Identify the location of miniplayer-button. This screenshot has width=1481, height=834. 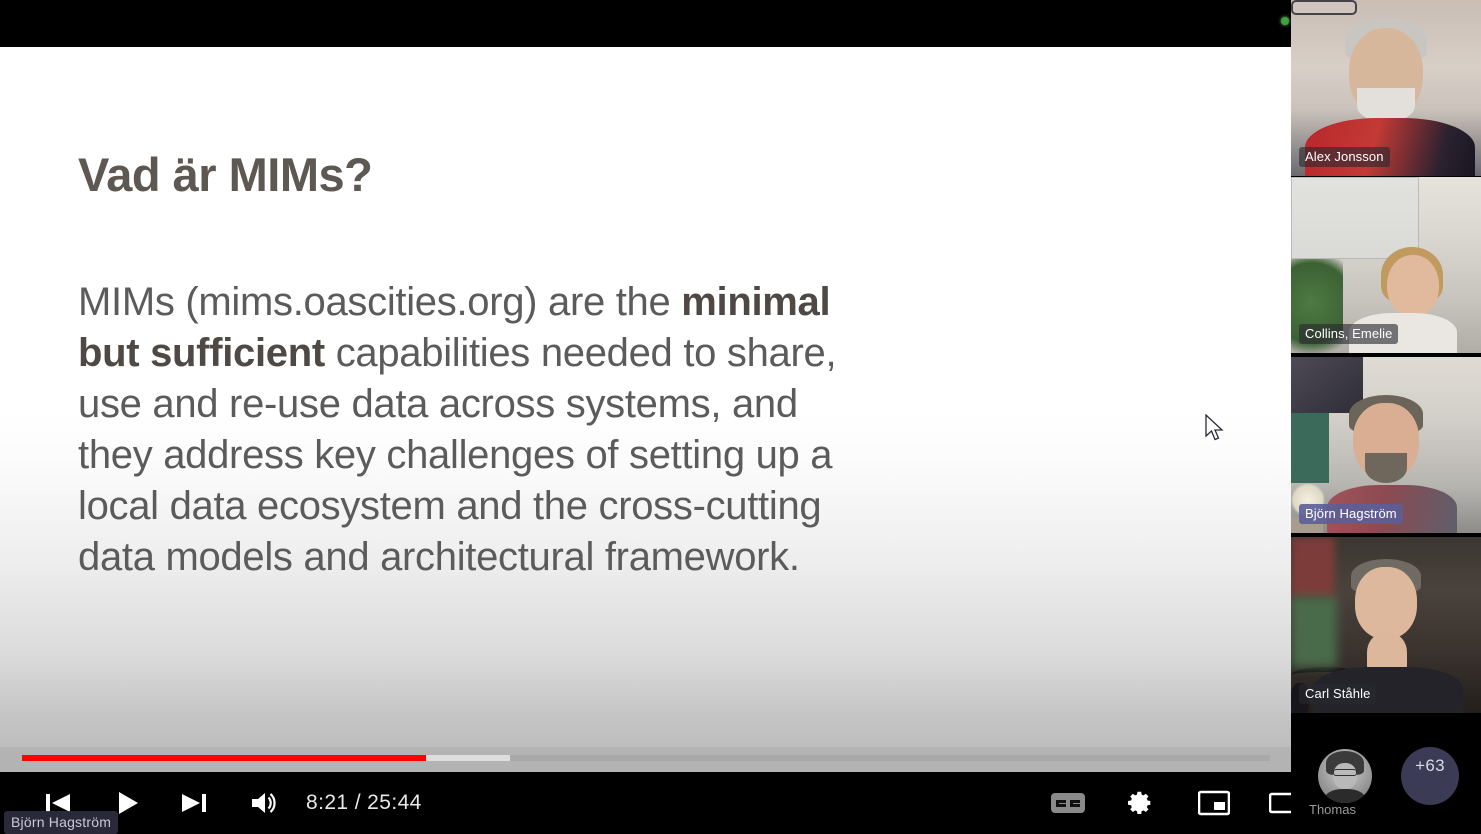
(1214, 803).